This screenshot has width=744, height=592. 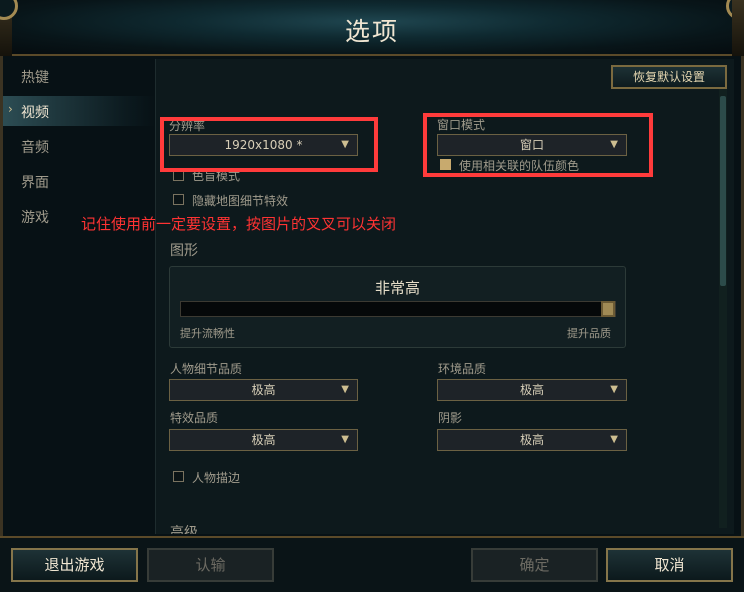 I want to click on sidebar-item-label: 界面, so click(x=35, y=183).